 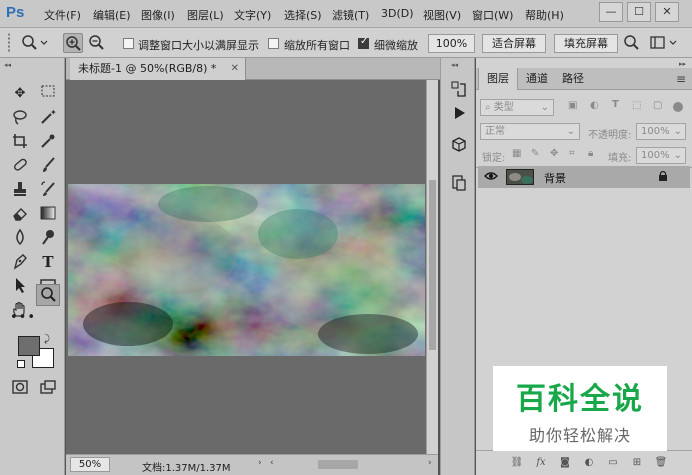 What do you see at coordinates (459, 90) in the screenshot?
I see `history-panel-icon` at bounding box center [459, 90].